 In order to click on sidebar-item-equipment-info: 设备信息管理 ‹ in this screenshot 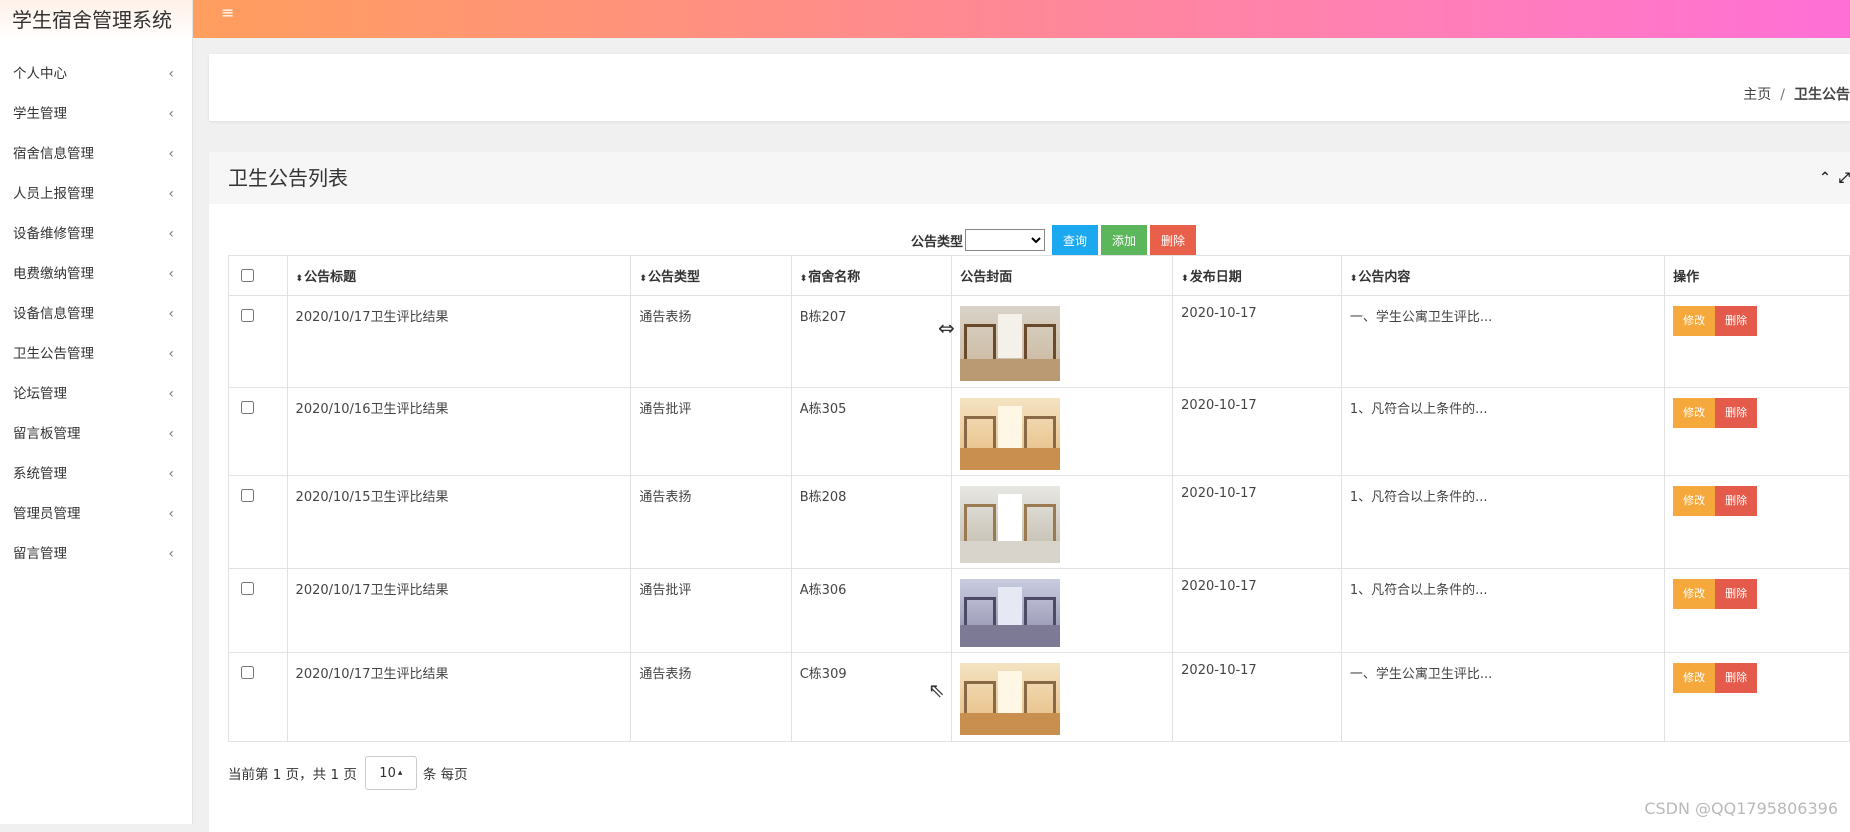, I will do `click(96, 314)`.